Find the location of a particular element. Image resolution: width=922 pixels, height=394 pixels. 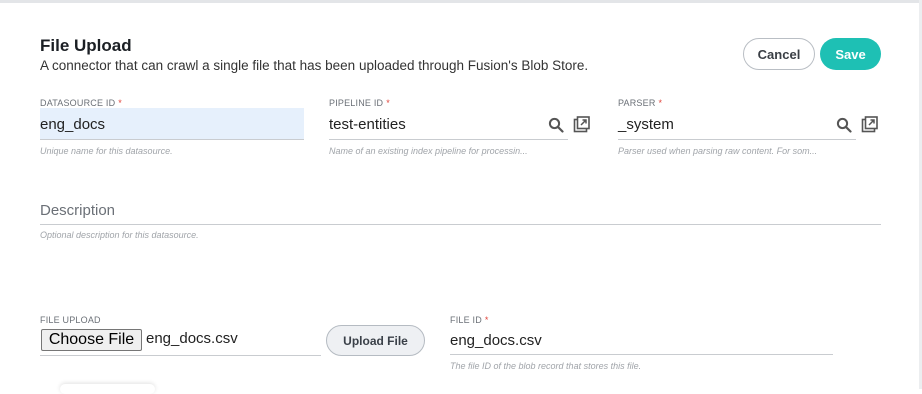

partial-card-edge is located at coordinates (107, 389).